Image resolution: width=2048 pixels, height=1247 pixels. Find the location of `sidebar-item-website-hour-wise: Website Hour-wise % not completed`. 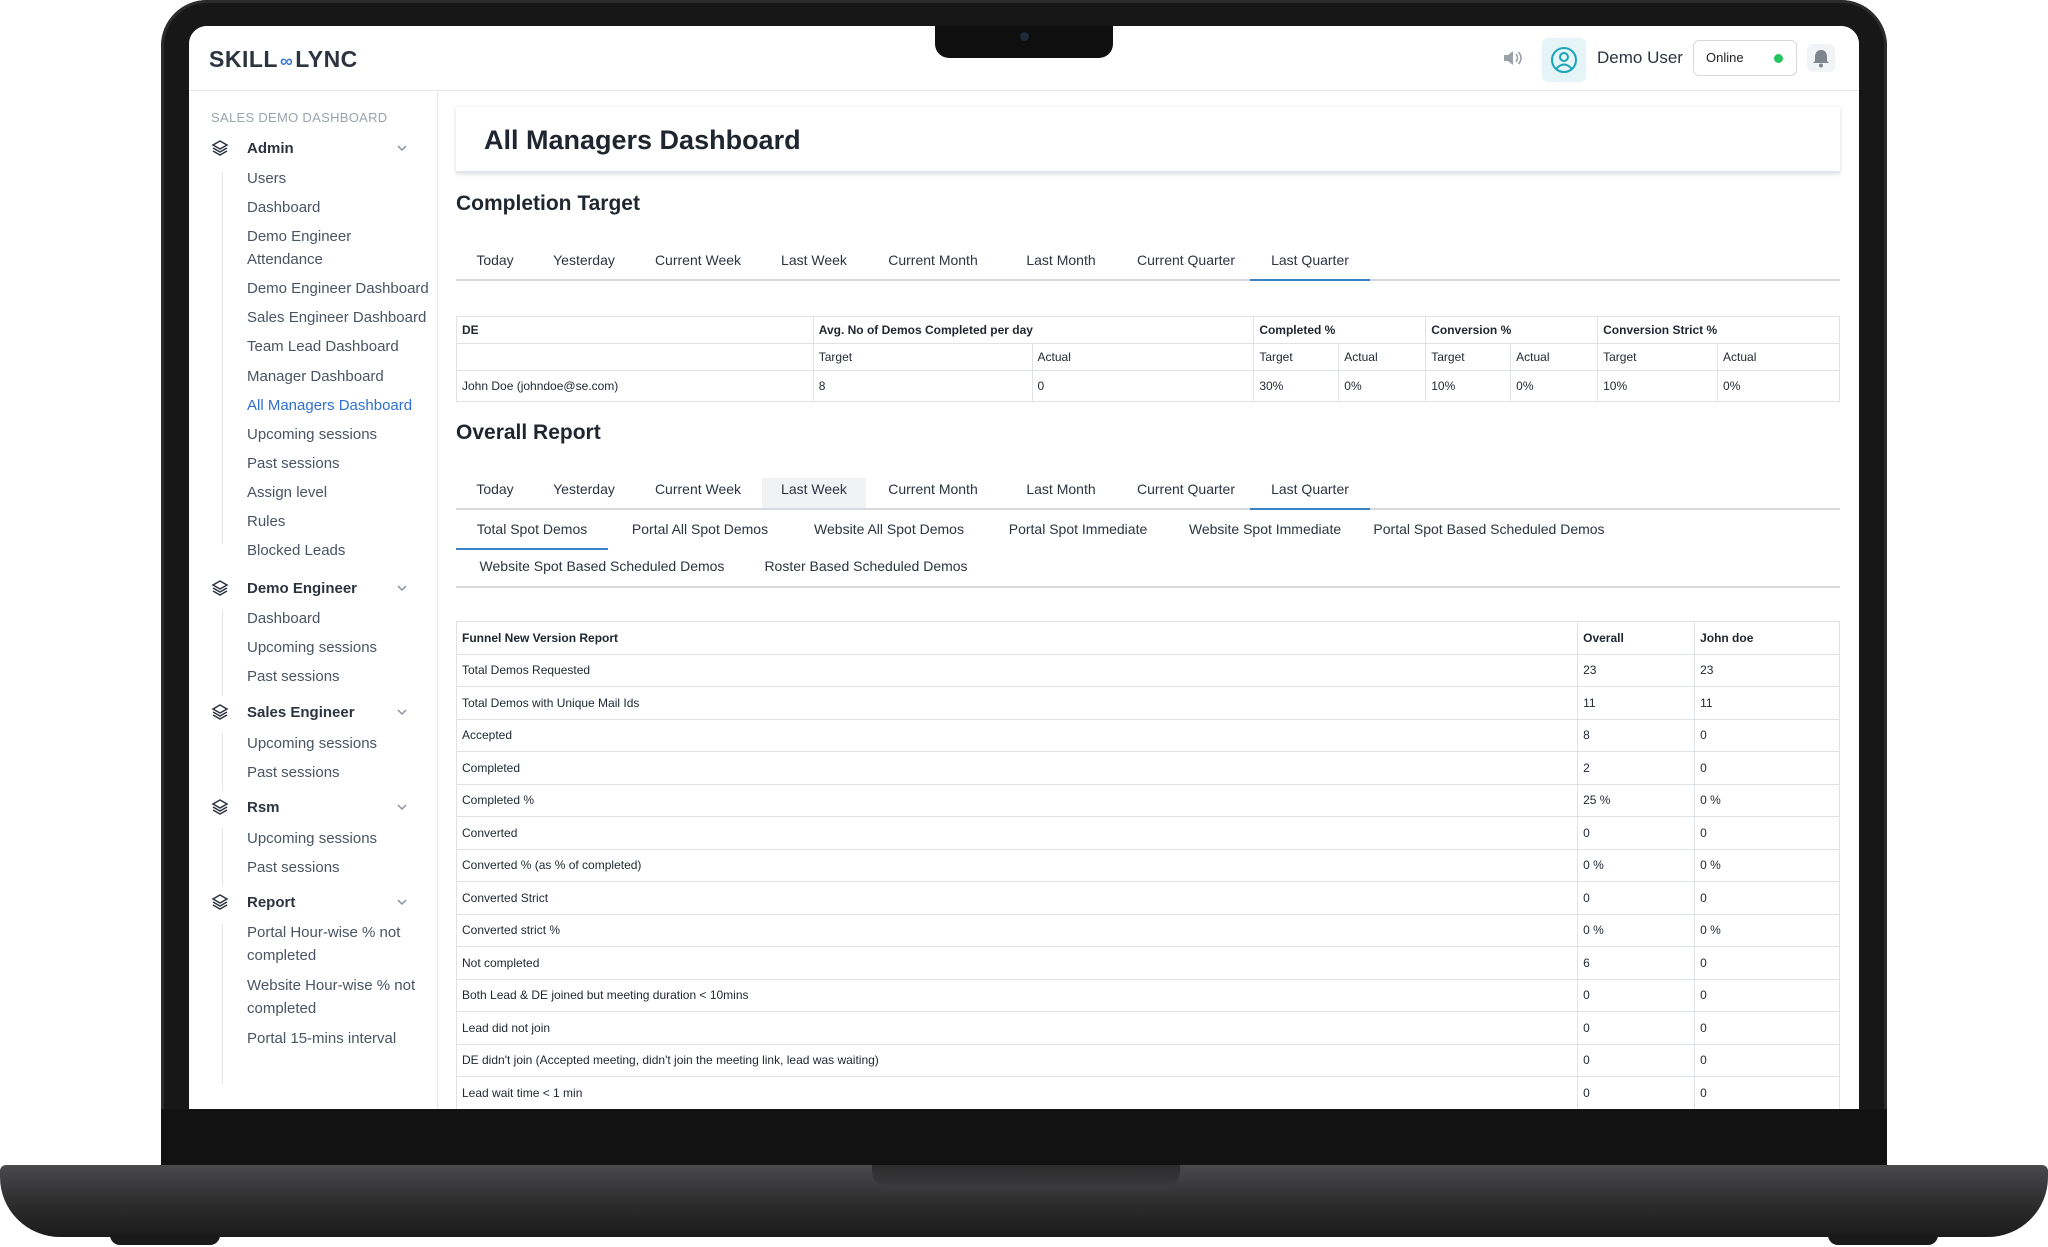

sidebar-item-website-hour-wise: Website Hour-wise % not completed is located at coordinates (337, 997).